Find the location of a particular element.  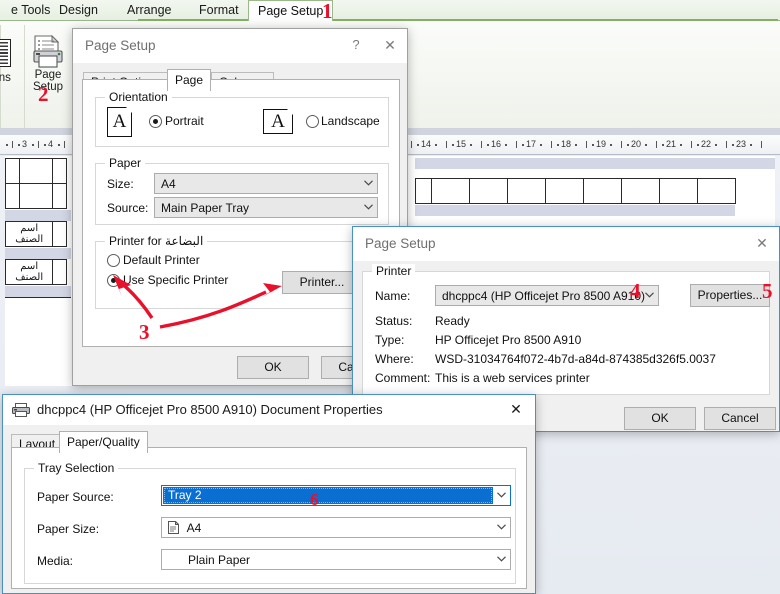

tray-selection-group-label: Tray Selection is located at coordinates (76, 468).